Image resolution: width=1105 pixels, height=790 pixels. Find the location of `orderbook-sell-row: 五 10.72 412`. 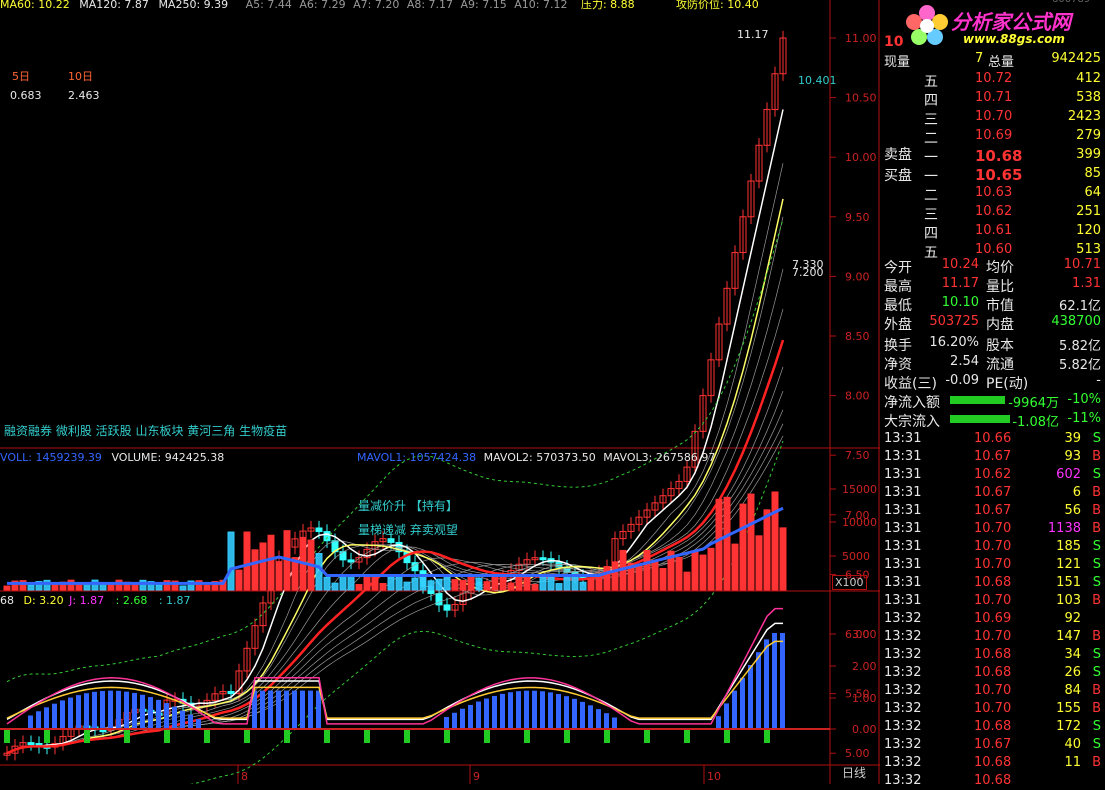

orderbook-sell-row: 五 10.72 412 is located at coordinates (992, 80).